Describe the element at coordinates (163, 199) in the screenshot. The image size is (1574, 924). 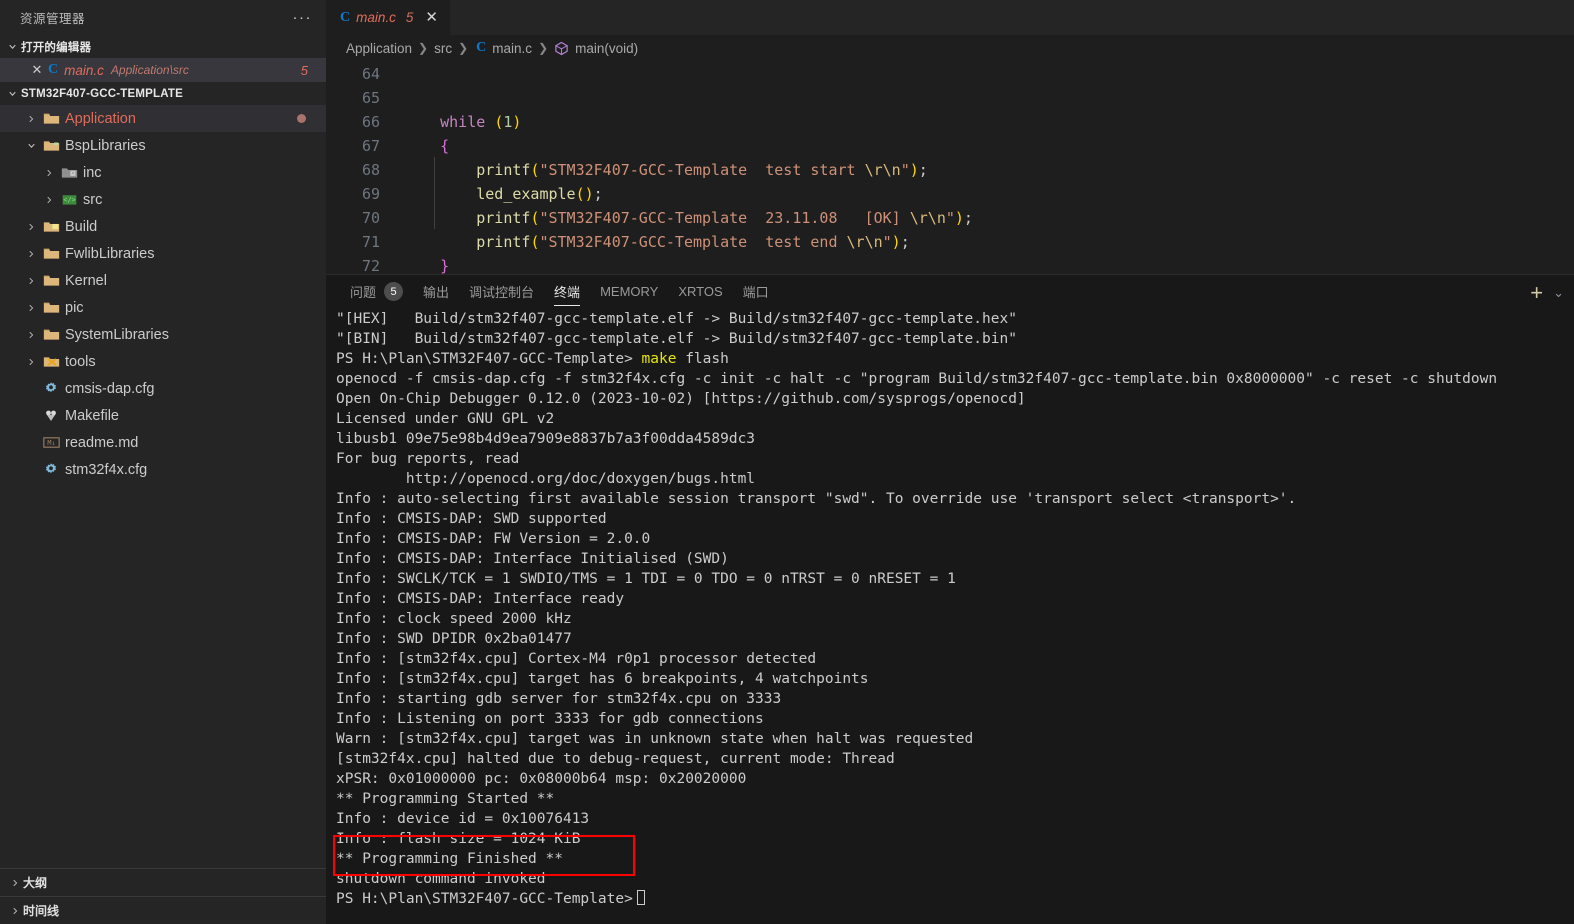
I see `tree-item-src: </> src` at that location.